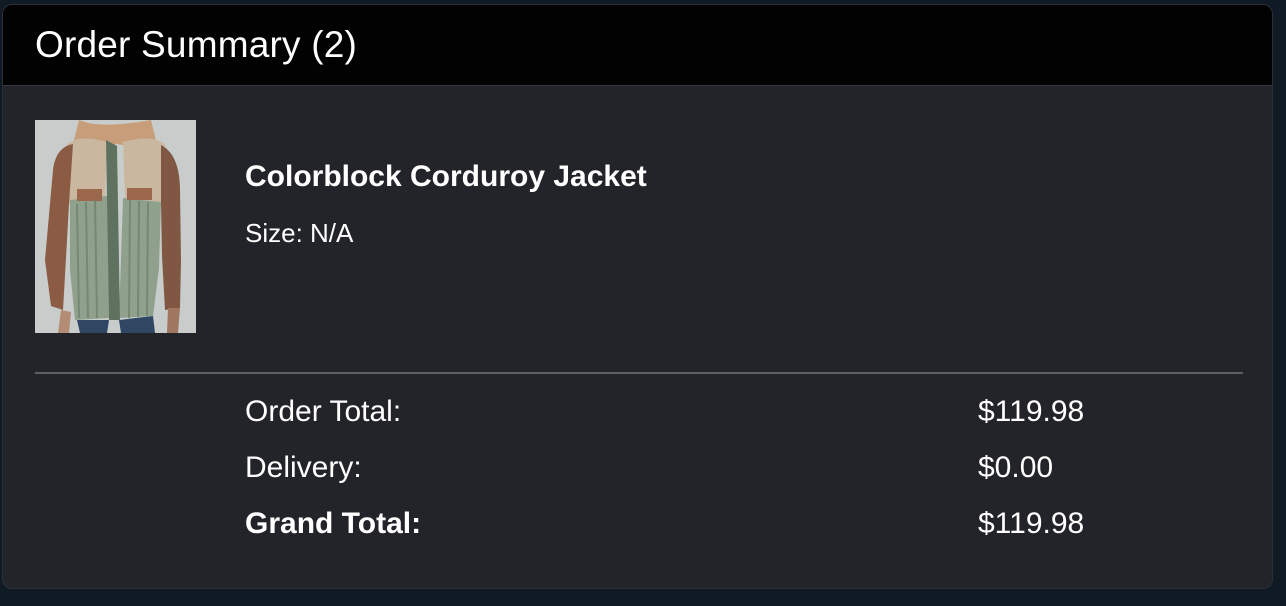 The width and height of the screenshot is (1286, 606). What do you see at coordinates (323, 411) in the screenshot?
I see `order-total-label: Order Total:` at bounding box center [323, 411].